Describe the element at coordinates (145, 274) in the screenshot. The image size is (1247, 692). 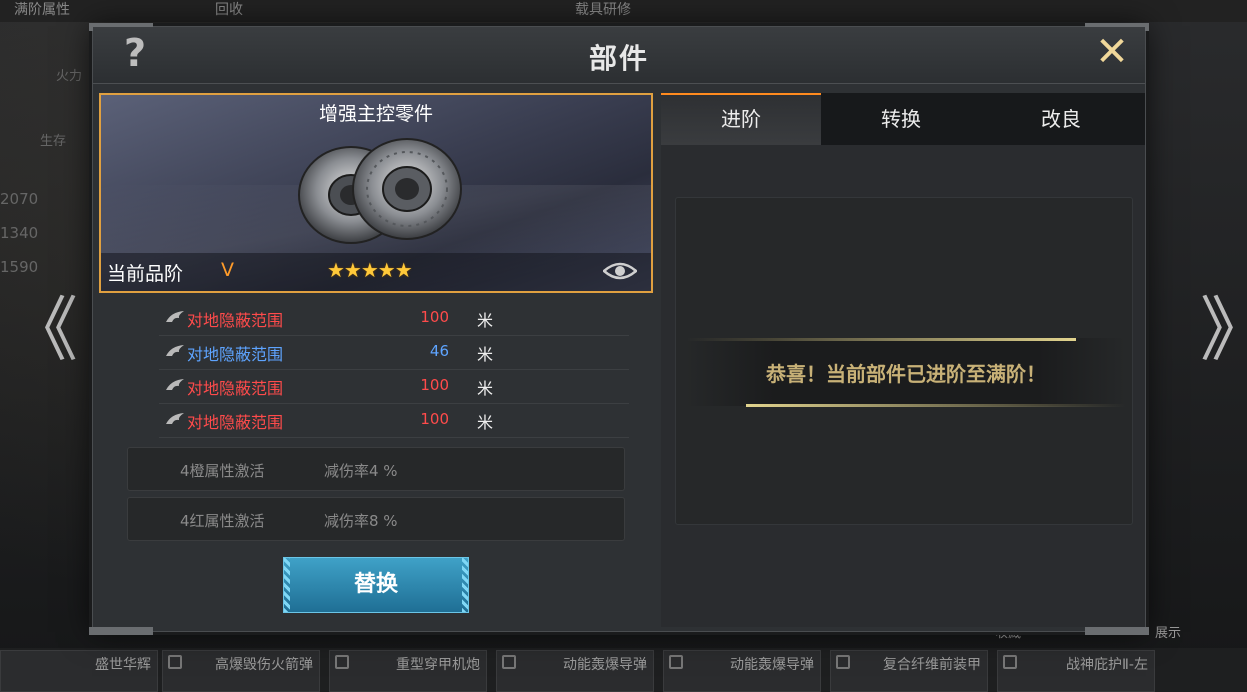
I see `quality-label: 当前品阶` at that location.